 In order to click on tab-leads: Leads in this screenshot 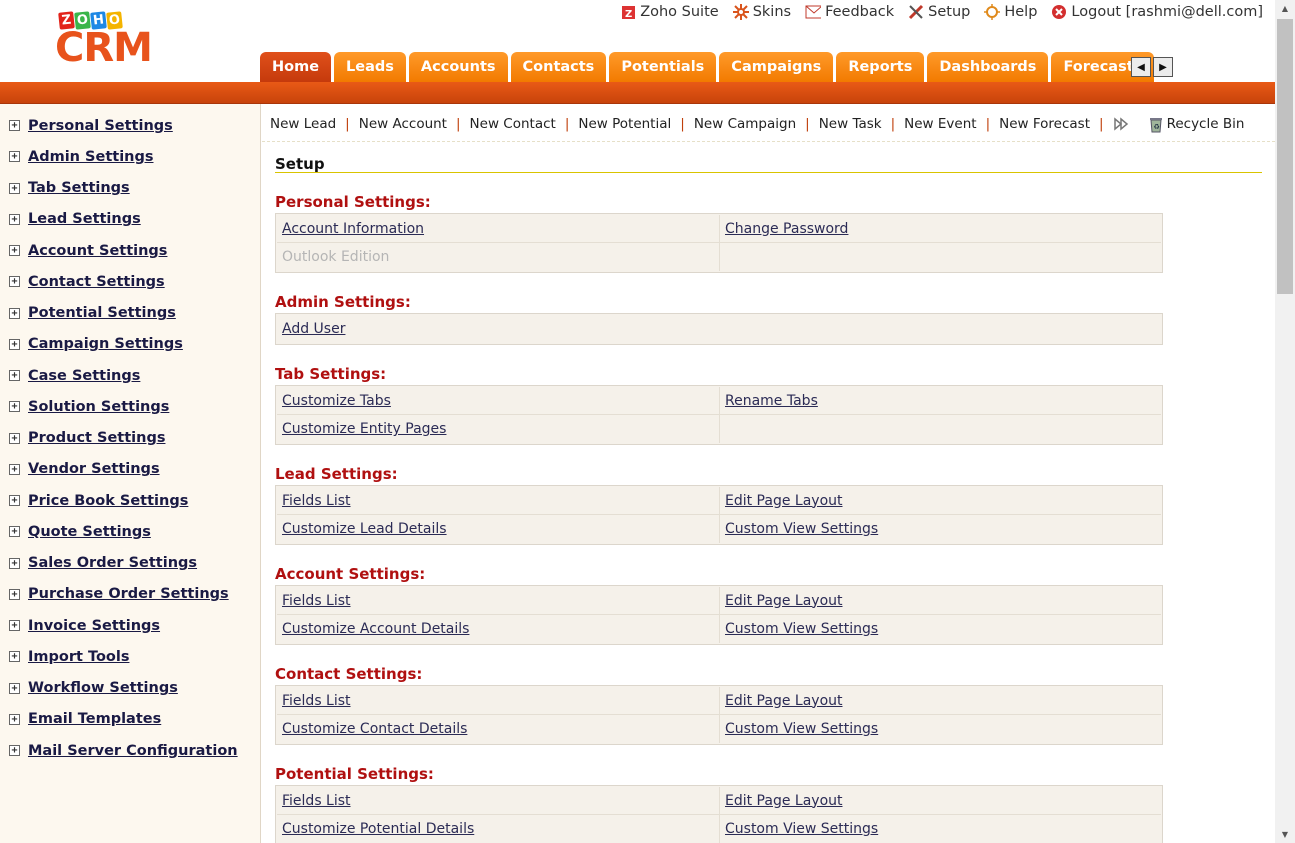, I will do `click(370, 67)`.